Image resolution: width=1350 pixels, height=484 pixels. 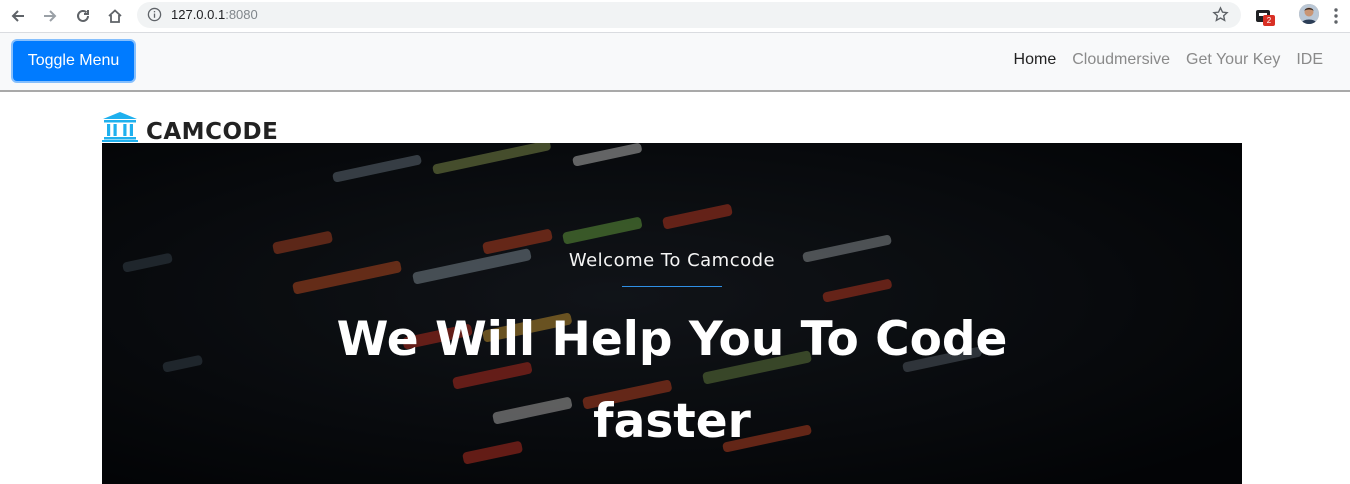 I want to click on hero-headline: We Will Help You To Code faster, so click(x=672, y=380).